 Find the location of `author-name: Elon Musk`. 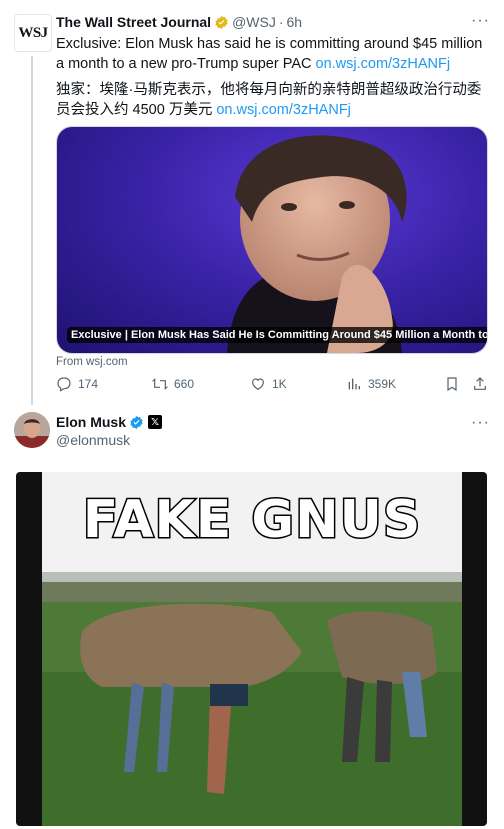

author-name: Elon Musk is located at coordinates (91, 422).